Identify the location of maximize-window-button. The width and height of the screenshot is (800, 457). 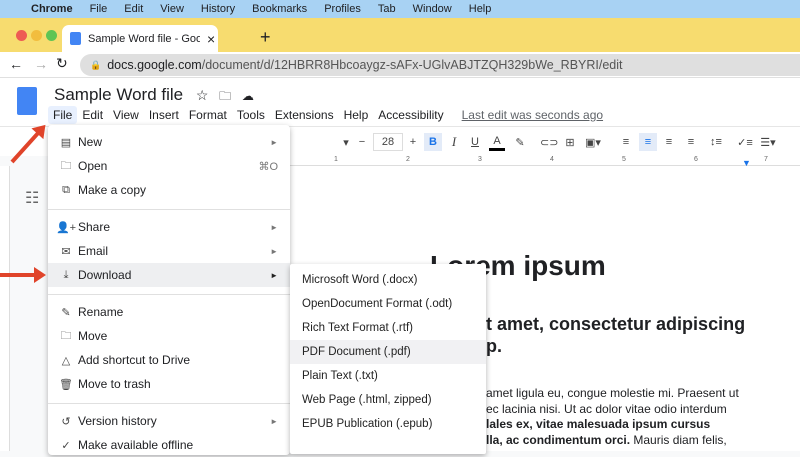
(51, 35).